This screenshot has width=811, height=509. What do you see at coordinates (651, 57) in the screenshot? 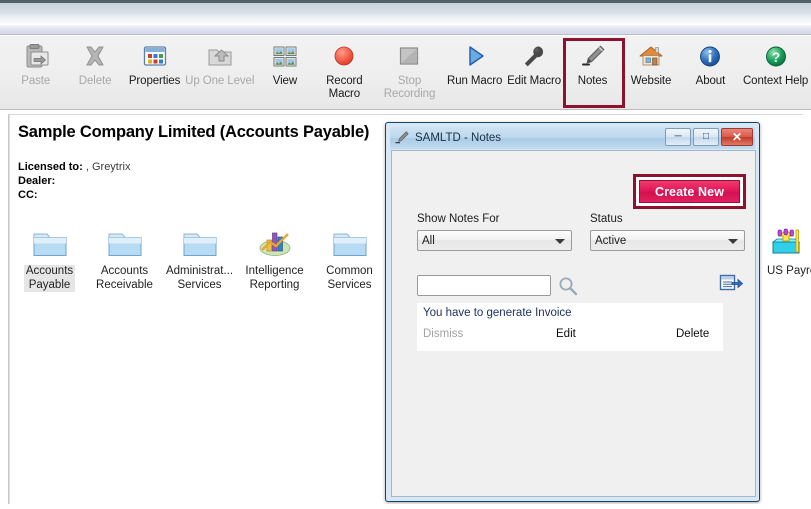
I see `website-home-icon` at bounding box center [651, 57].